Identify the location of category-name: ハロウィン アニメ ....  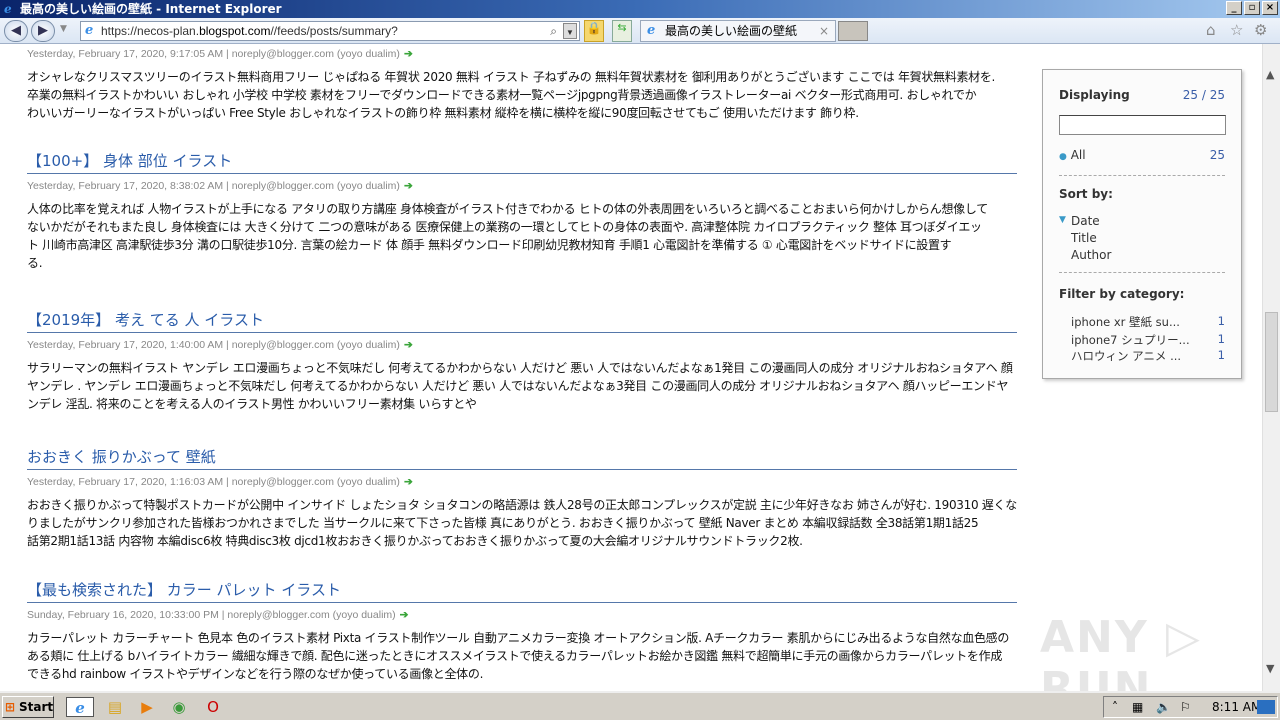
(1126, 356).